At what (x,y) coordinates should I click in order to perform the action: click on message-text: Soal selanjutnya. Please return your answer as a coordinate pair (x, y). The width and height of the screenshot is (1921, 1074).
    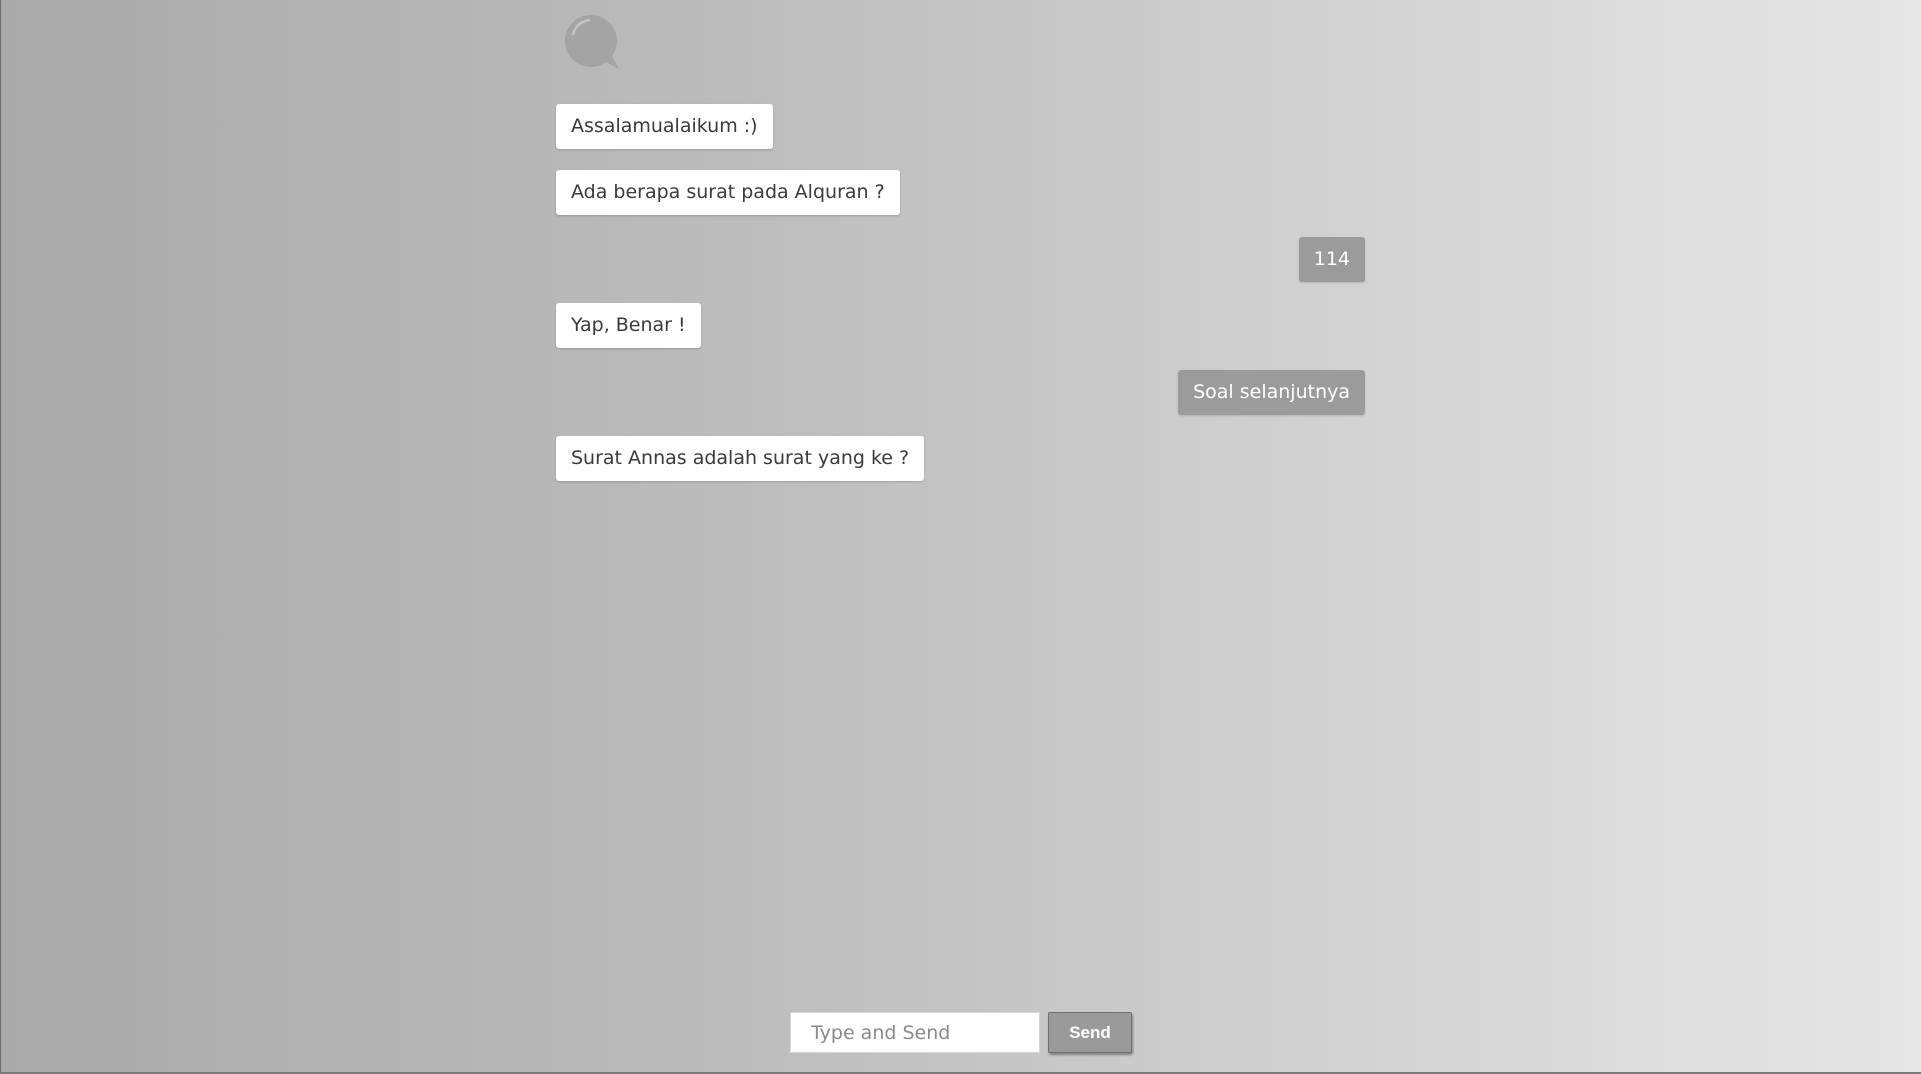
    Looking at the image, I should click on (1271, 392).